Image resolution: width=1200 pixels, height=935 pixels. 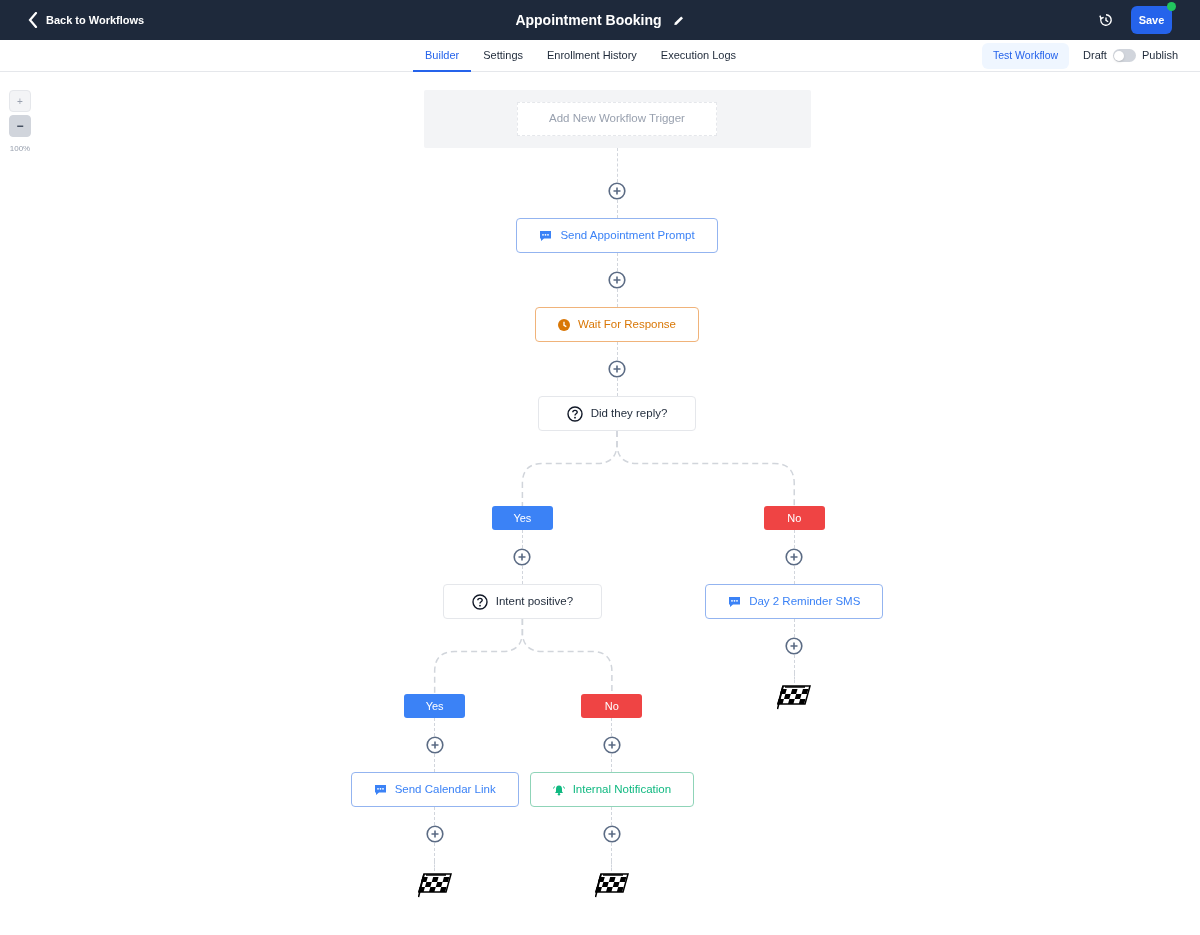 I want to click on tab: Settings, so click(x=503, y=56).